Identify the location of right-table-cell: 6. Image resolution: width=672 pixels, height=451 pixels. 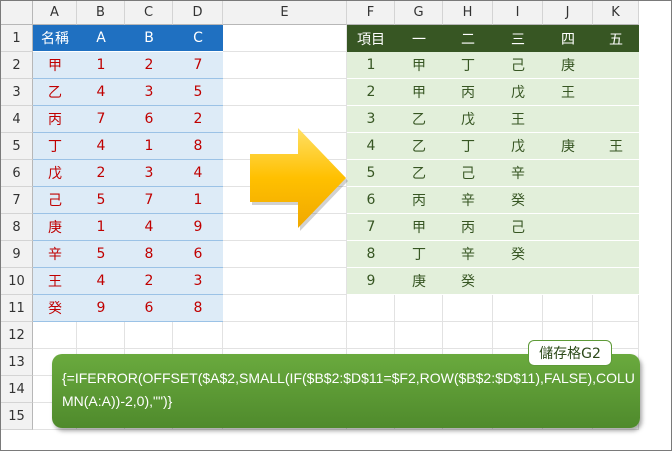
(371, 200).